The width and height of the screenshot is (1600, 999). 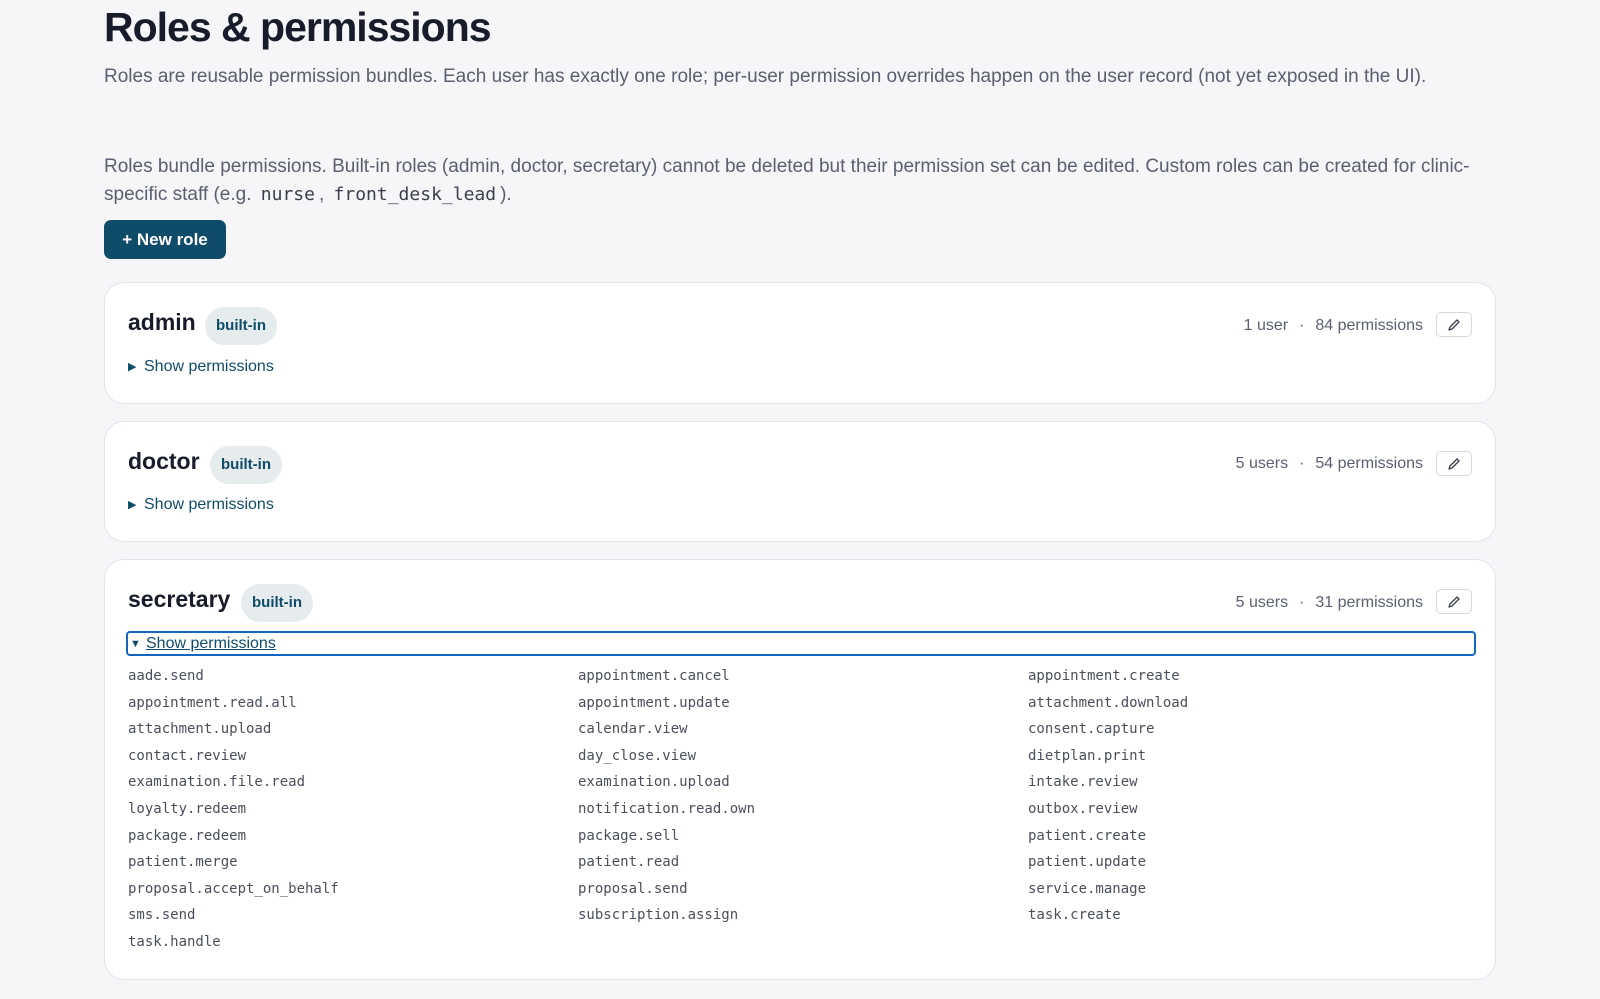 I want to click on permission-item: patient.create, so click(x=1087, y=835).